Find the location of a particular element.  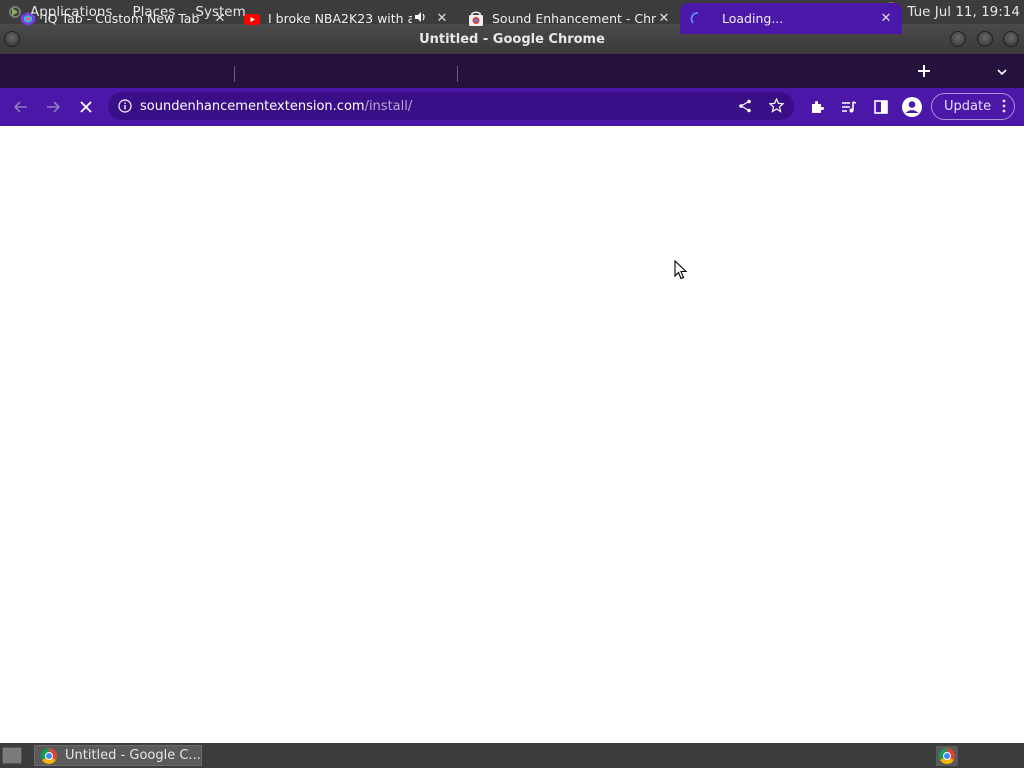

tab-iq-tab: IQ Tab - Custom New Tab ✕ is located at coordinates (123, 18).